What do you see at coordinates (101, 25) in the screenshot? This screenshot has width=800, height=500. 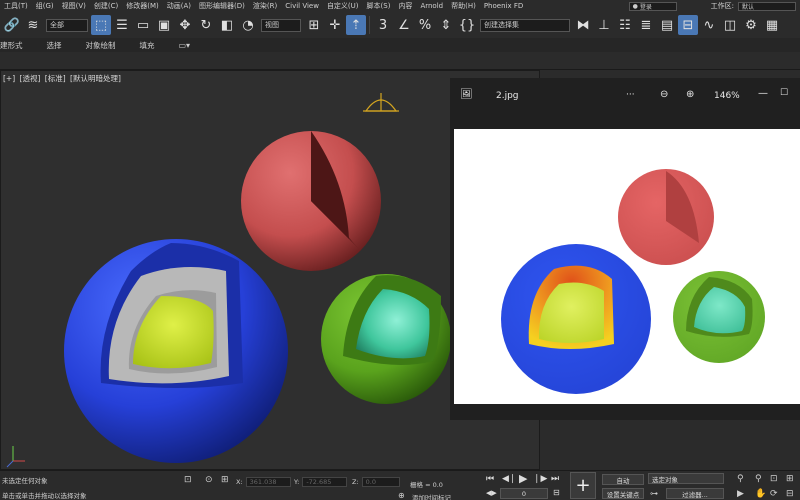 I see `select-object-icon: ⬚` at bounding box center [101, 25].